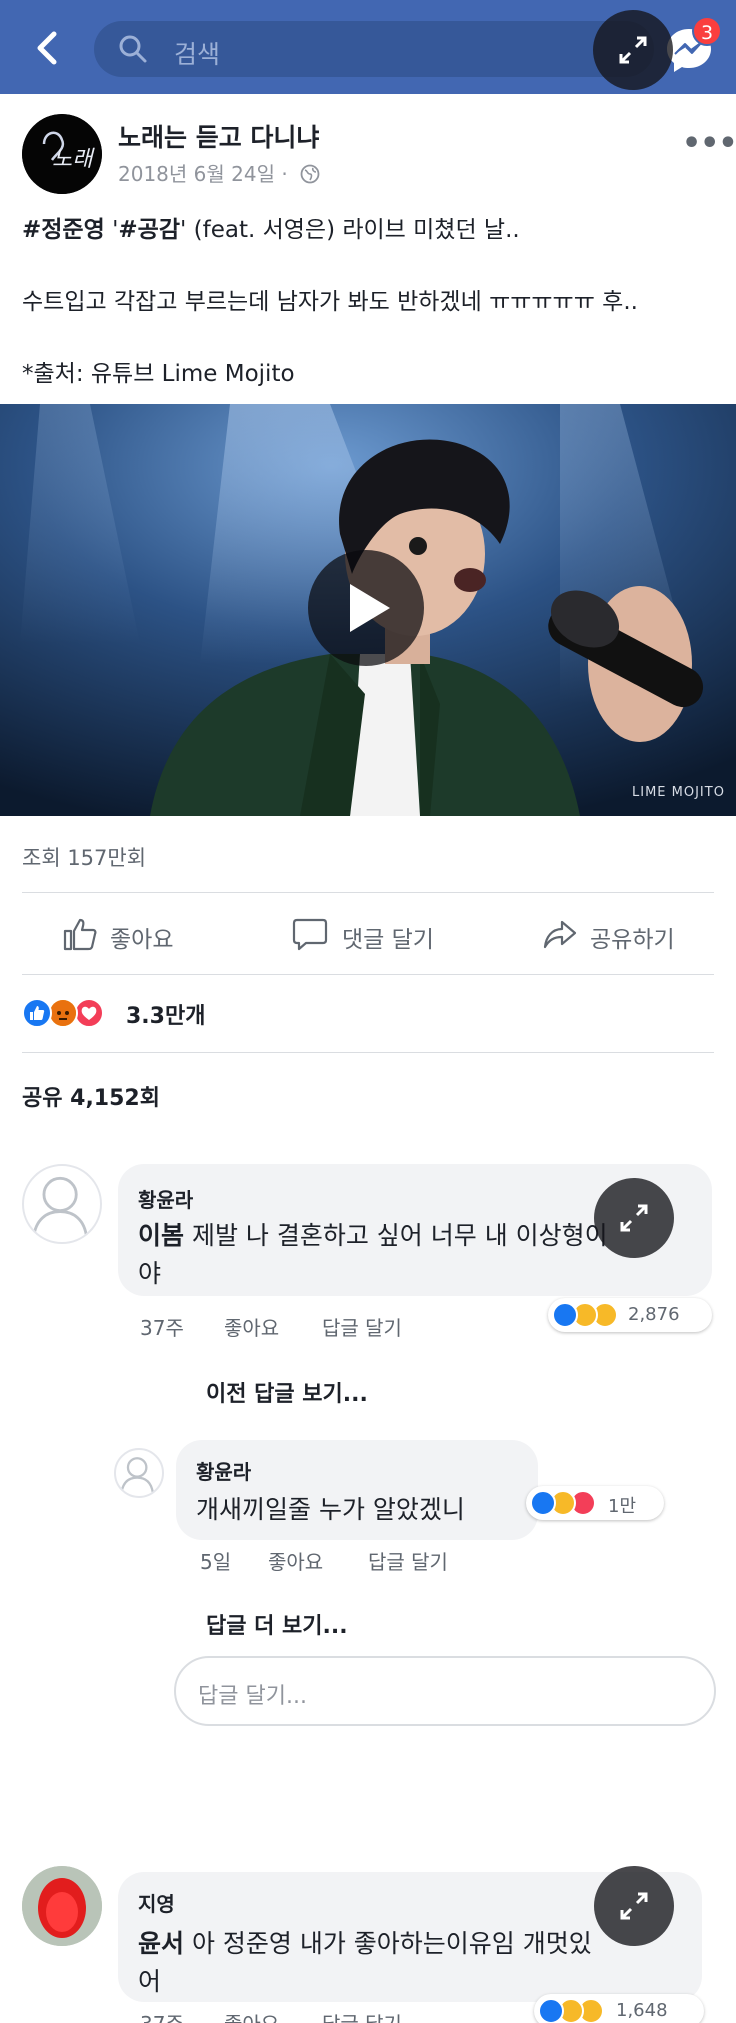  What do you see at coordinates (84, 858) in the screenshot?
I see `view-count: 조회 157만회` at bounding box center [84, 858].